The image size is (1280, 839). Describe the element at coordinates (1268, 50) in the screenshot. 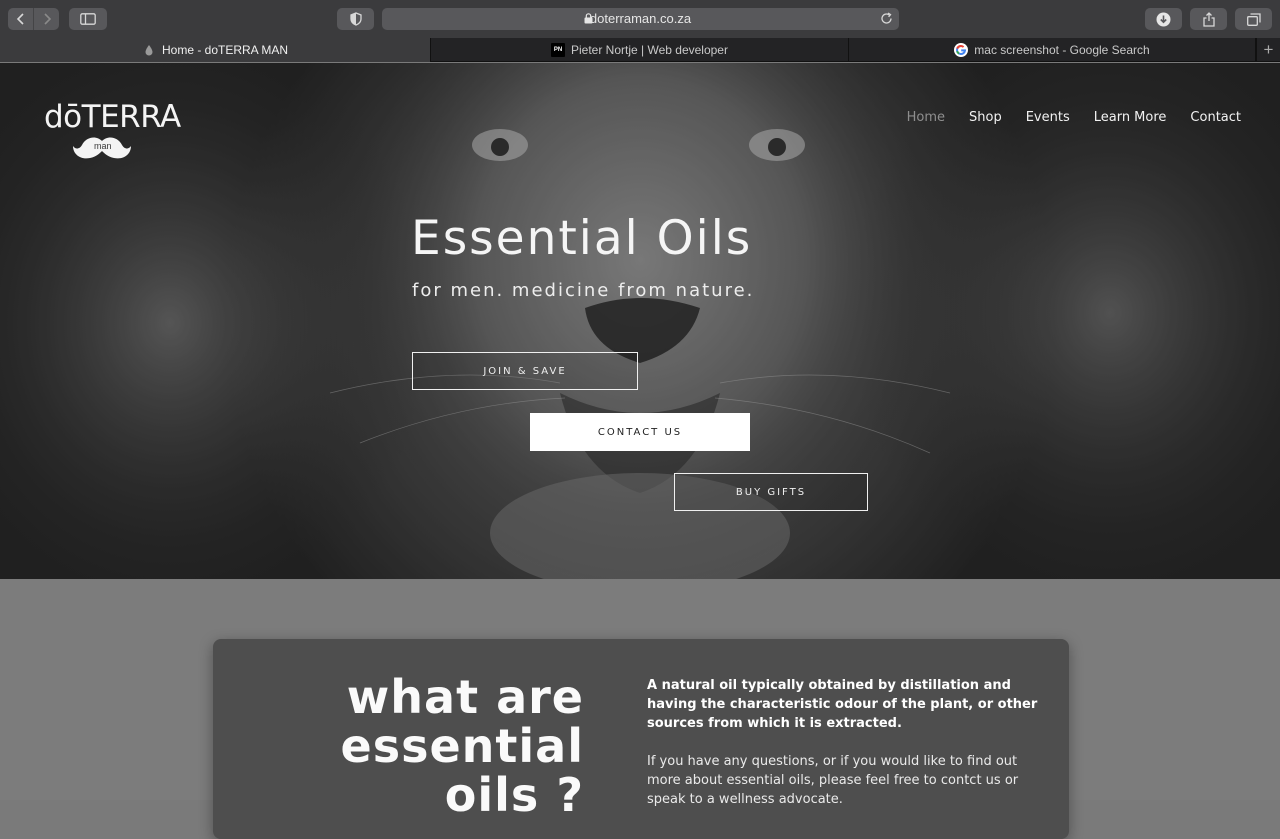

I see `new-tab-button: +` at that location.